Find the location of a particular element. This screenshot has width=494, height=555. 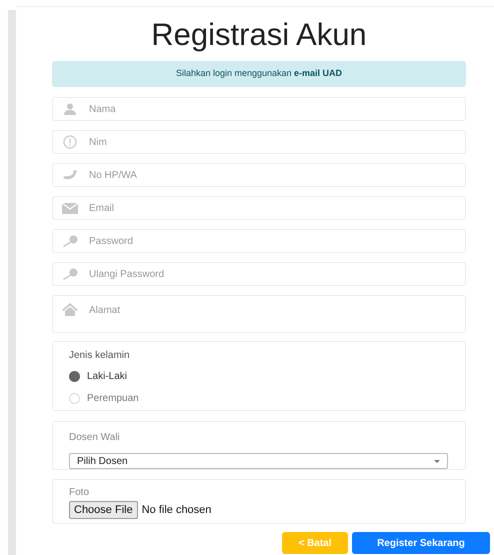

caret-icon is located at coordinates (437, 461).